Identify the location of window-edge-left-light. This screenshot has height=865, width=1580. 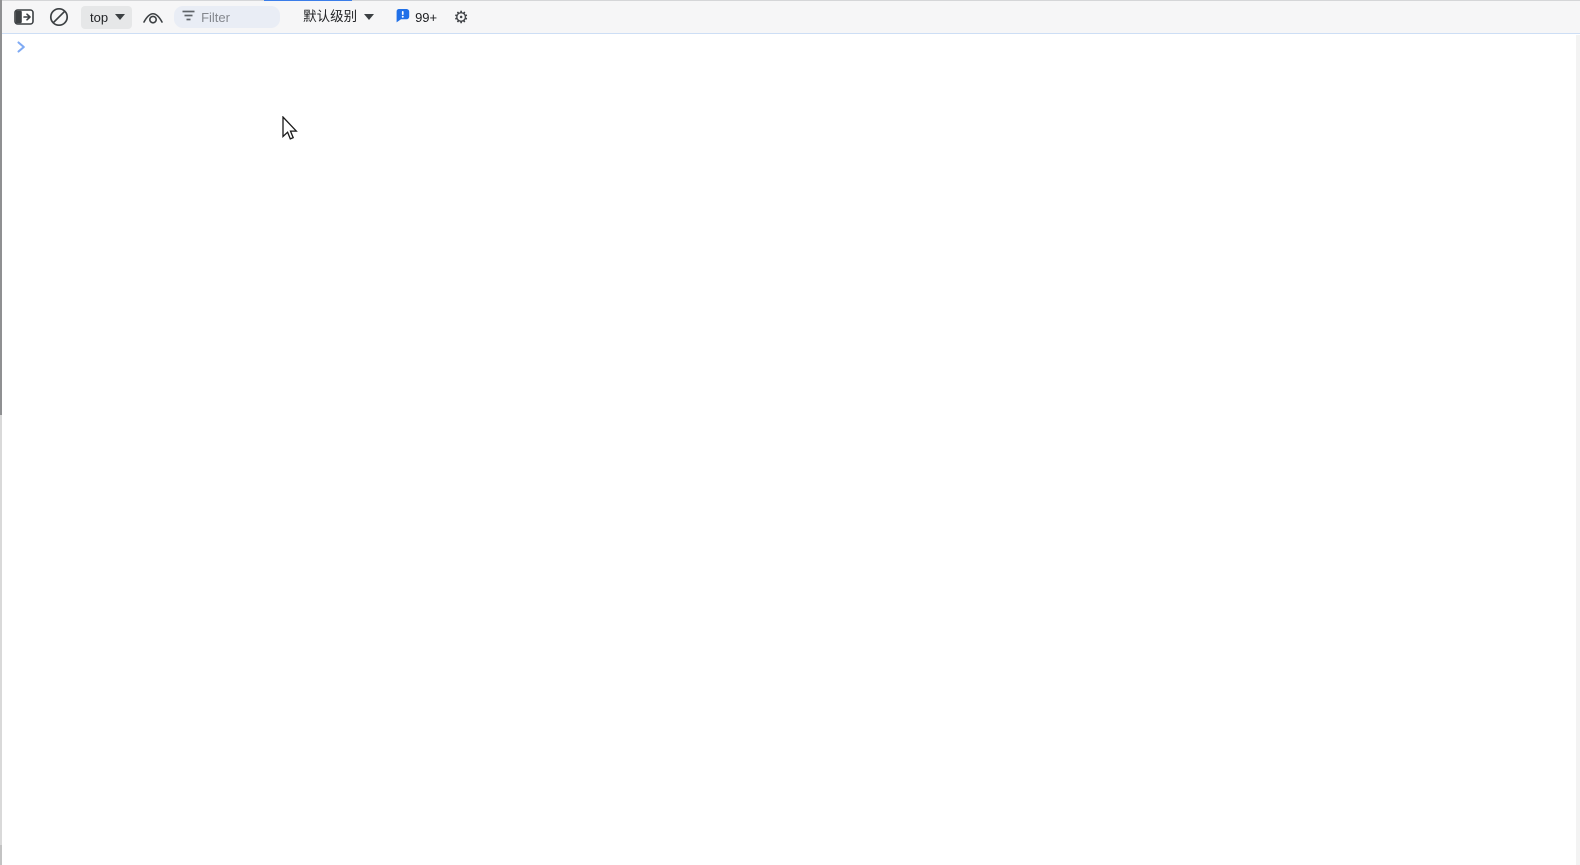
(1, 630).